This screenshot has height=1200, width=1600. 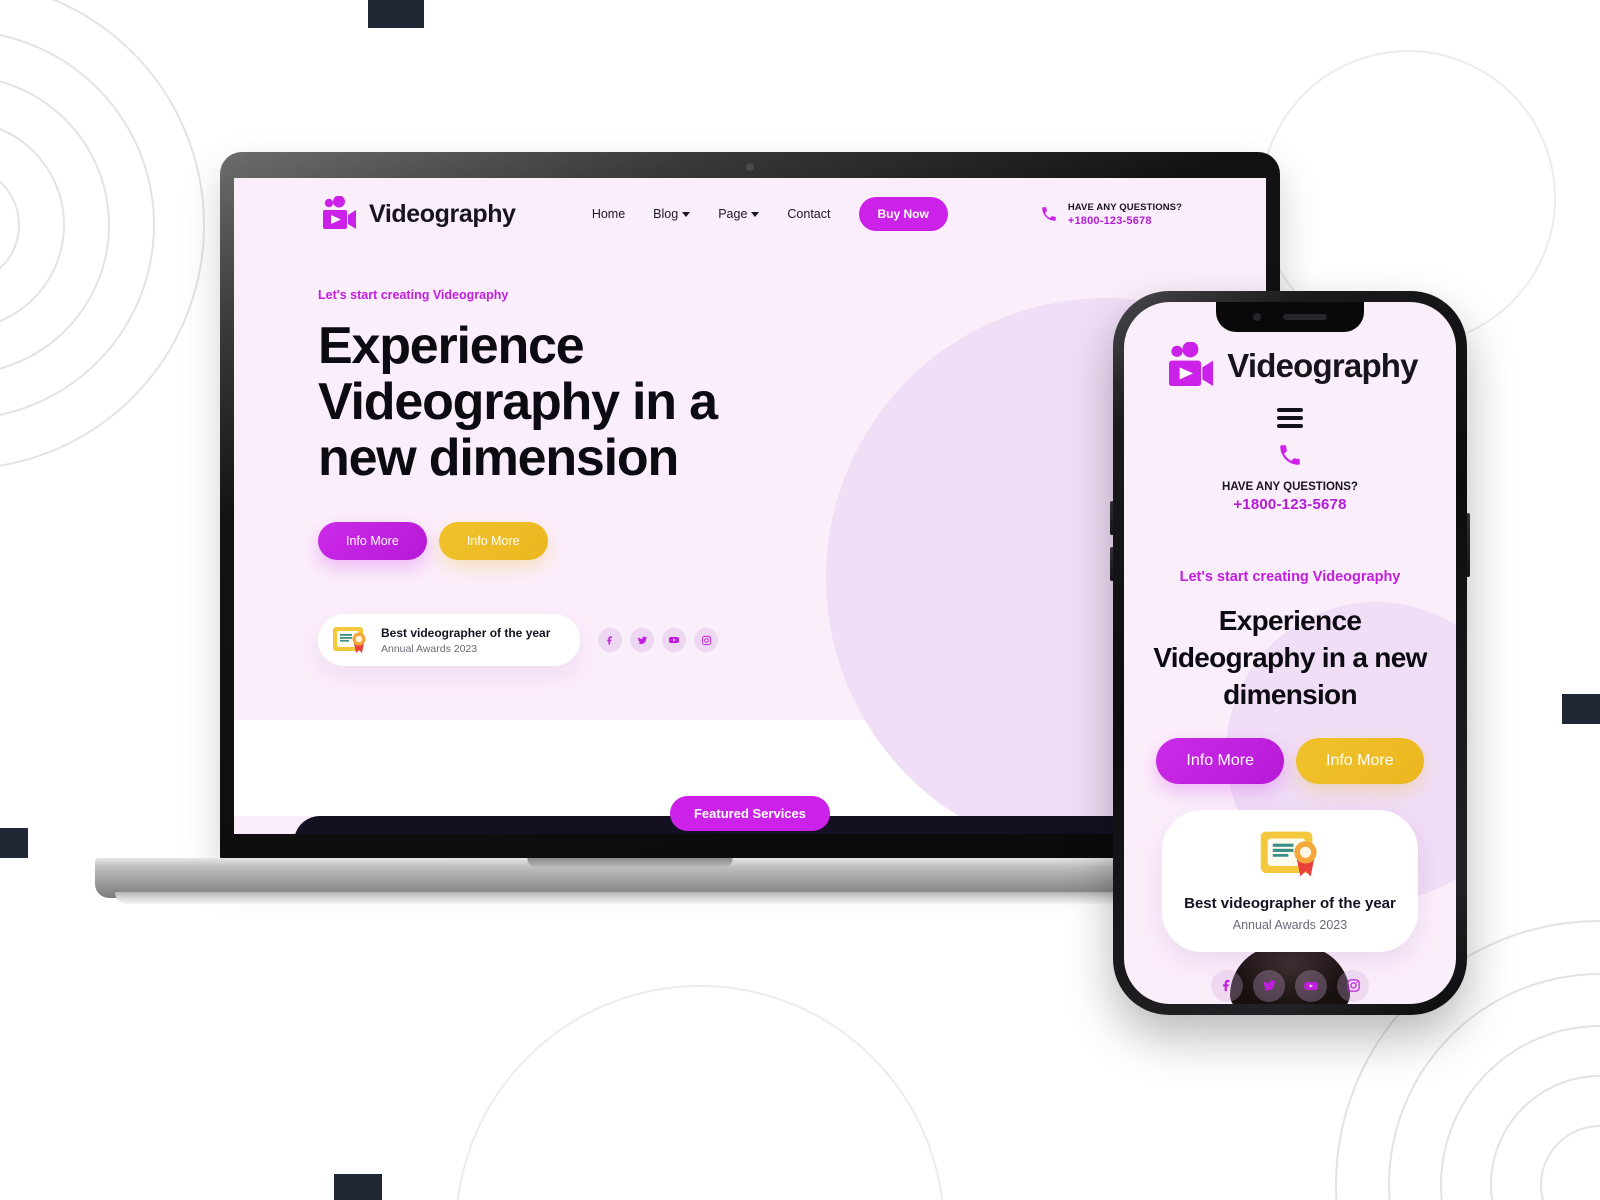 I want to click on brand-logo: Videography, so click(x=417, y=214).